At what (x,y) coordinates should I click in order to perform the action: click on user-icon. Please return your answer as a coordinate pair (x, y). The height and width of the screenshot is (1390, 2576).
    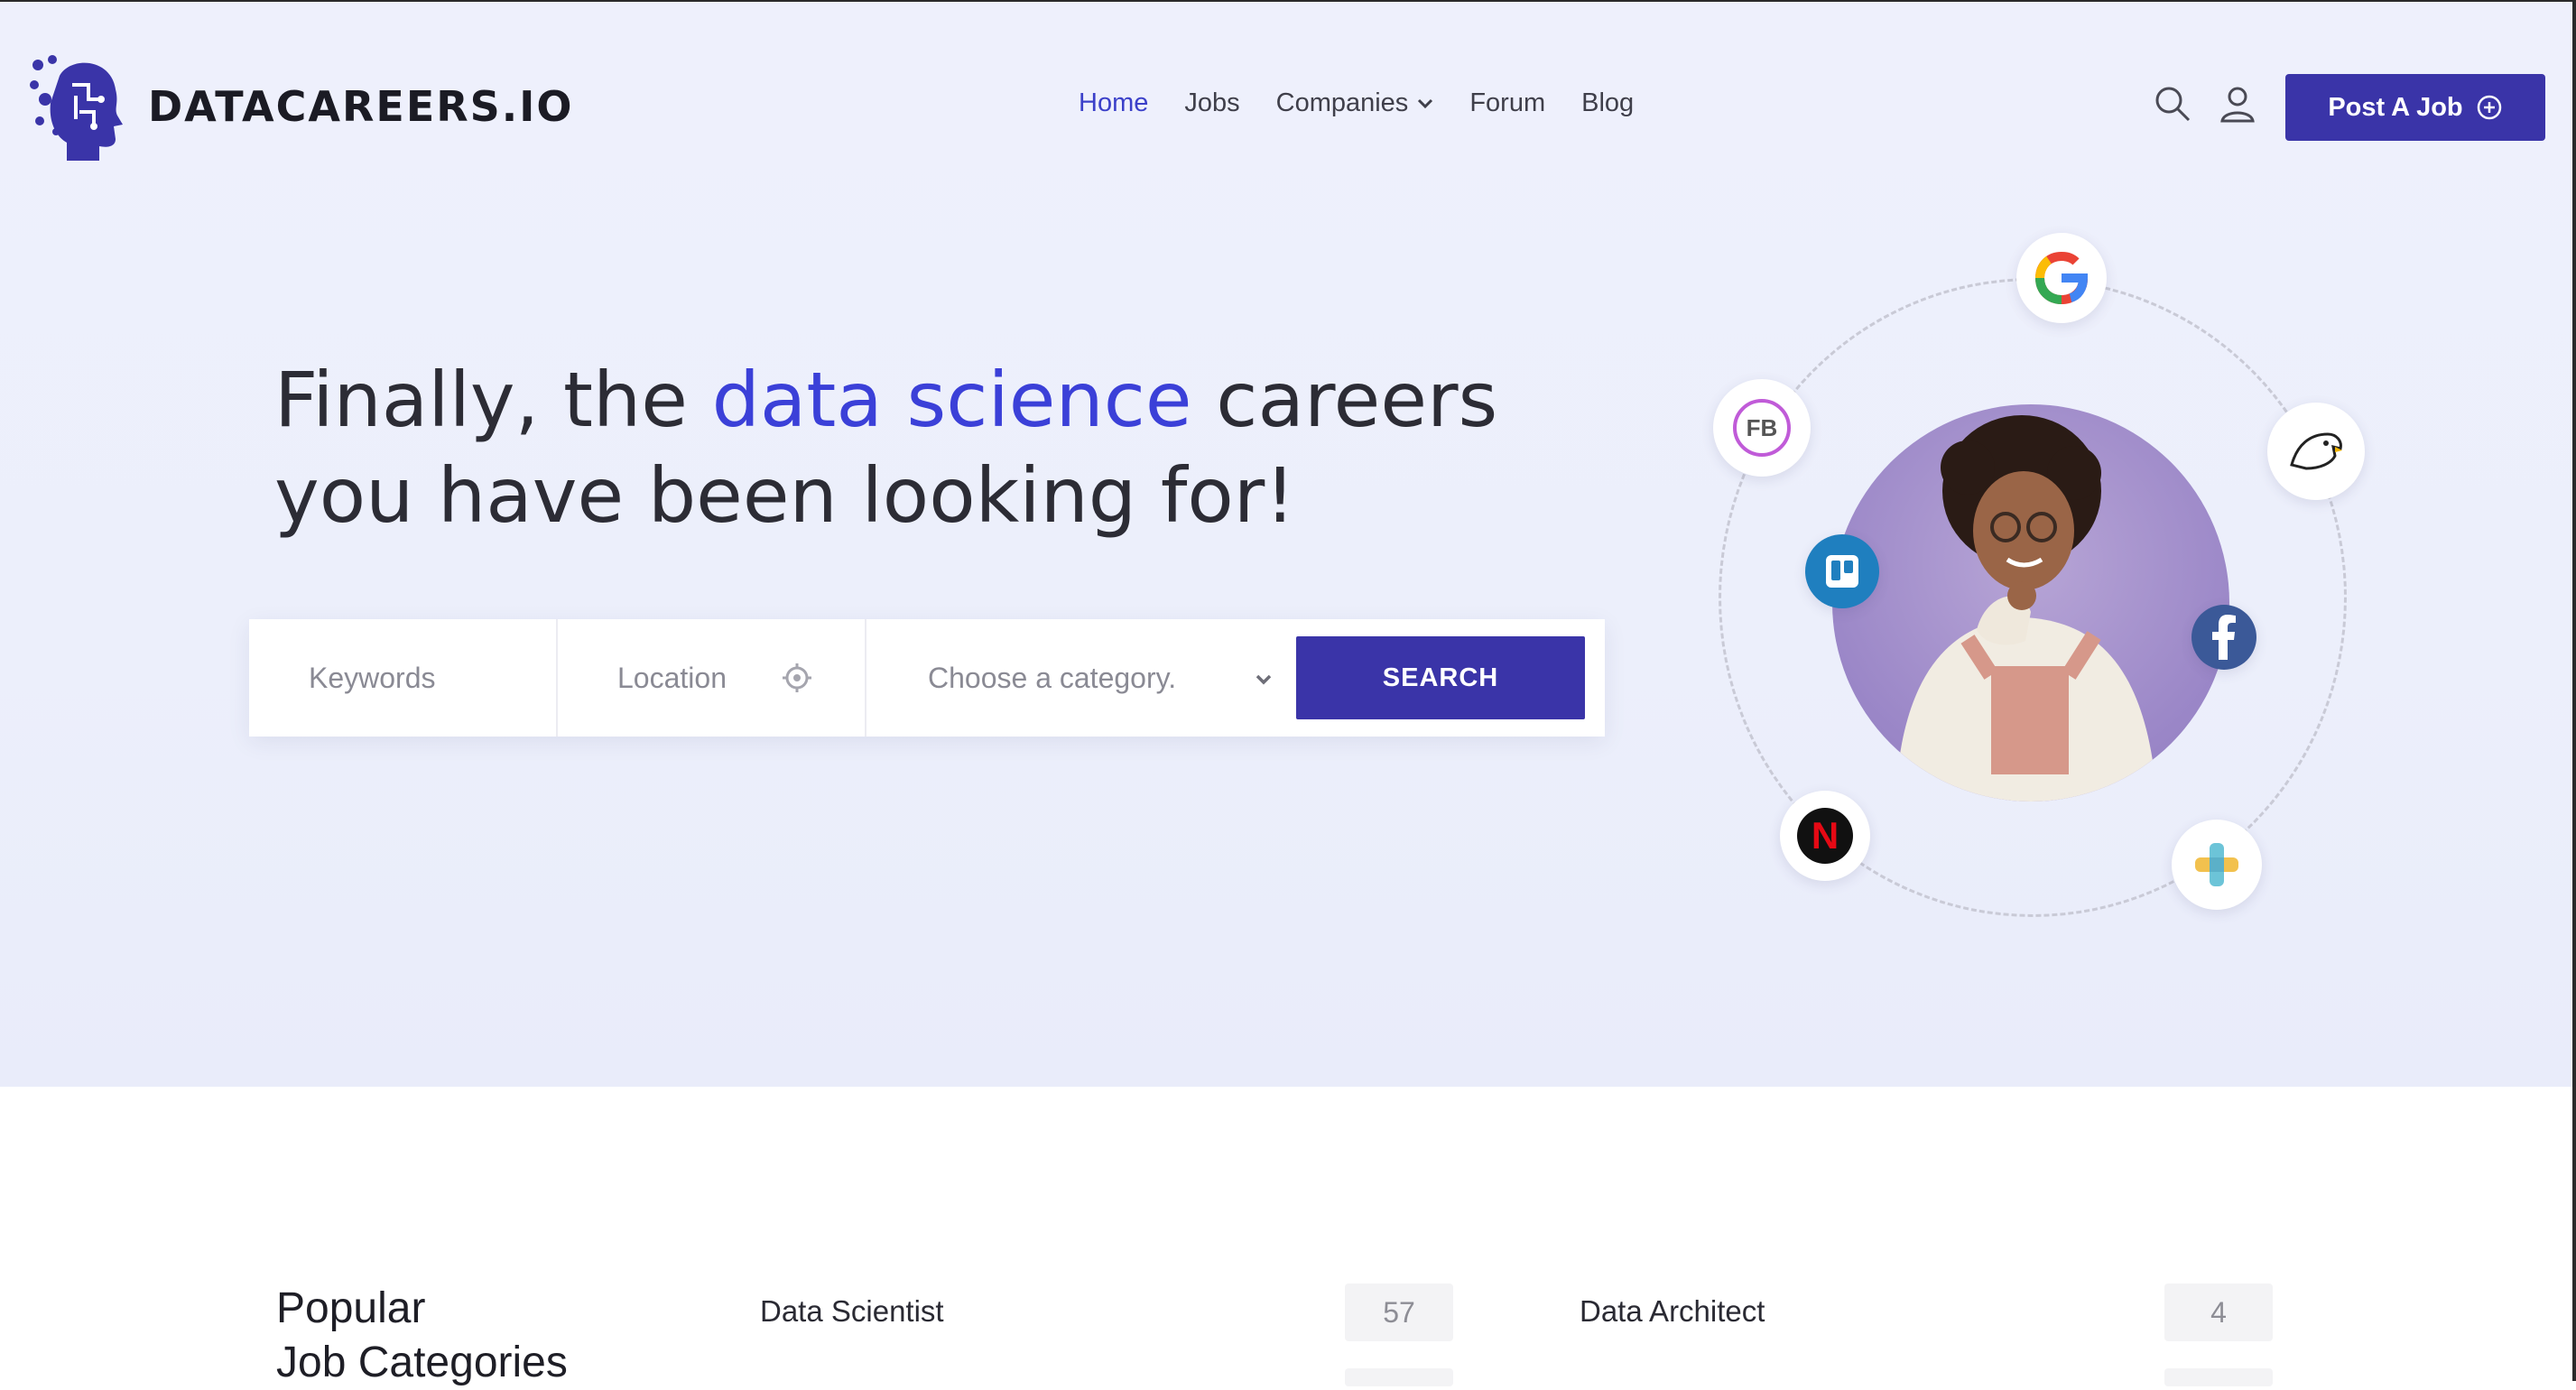
    Looking at the image, I should click on (2237, 104).